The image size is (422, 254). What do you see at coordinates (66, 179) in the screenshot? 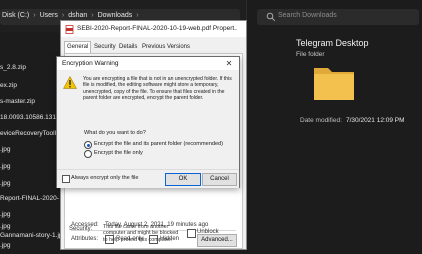
I see `always-encrypt-checkbox` at bounding box center [66, 179].